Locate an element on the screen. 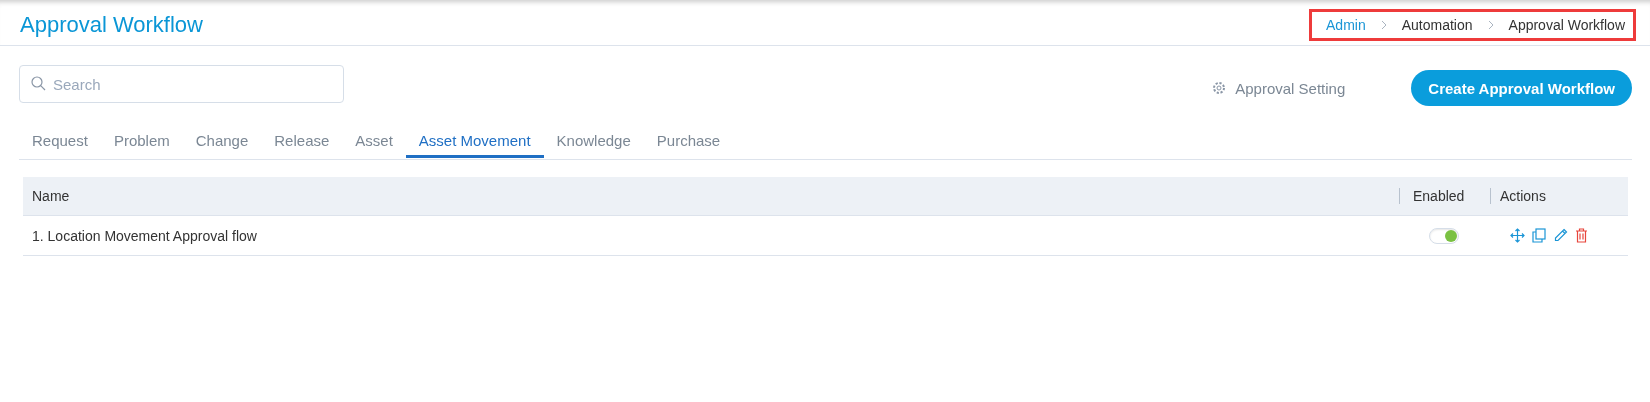 Image resolution: width=1650 pixels, height=402 pixels. tab: Asset Movement is located at coordinates (474, 141).